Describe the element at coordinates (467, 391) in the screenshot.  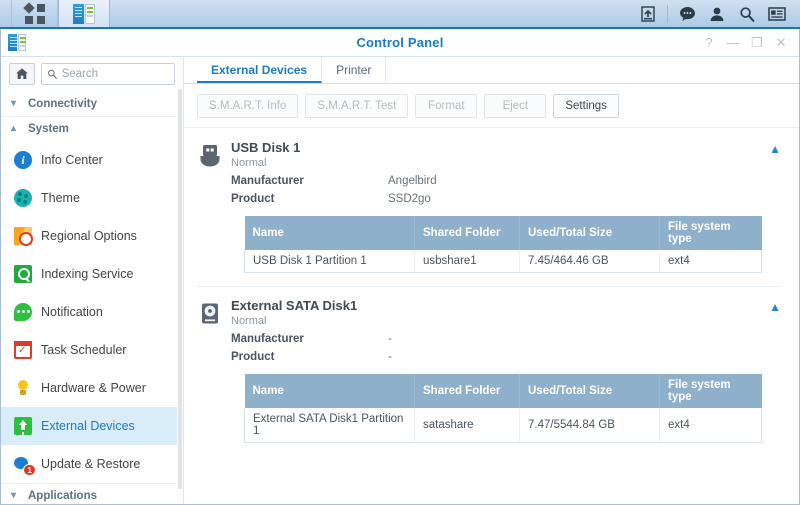
I see `column-header-shared-folder: Shared Folder` at that location.